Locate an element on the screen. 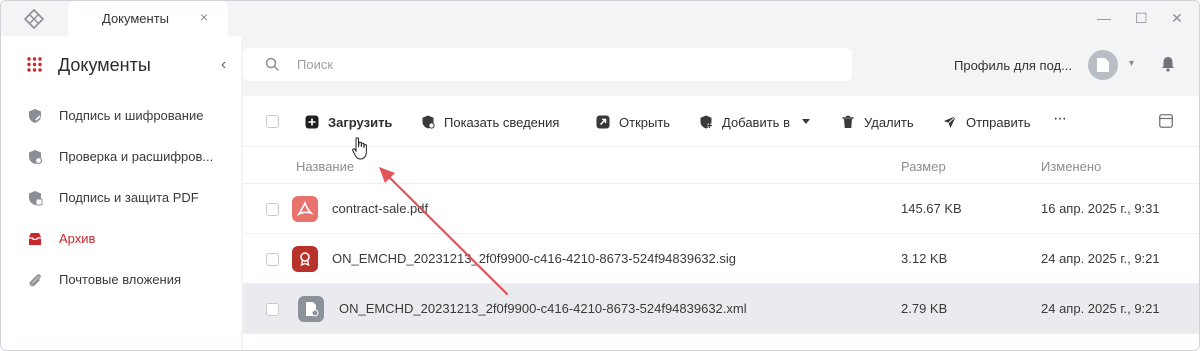  sidebar-title: Документы is located at coordinates (104, 65).